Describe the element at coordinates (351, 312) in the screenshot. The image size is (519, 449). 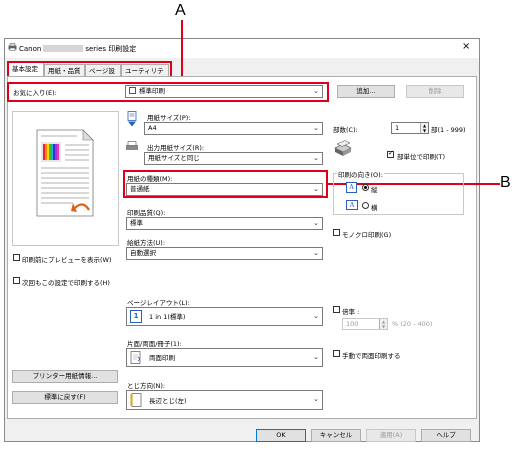
I see `scale-label: 倍率 :` at that location.